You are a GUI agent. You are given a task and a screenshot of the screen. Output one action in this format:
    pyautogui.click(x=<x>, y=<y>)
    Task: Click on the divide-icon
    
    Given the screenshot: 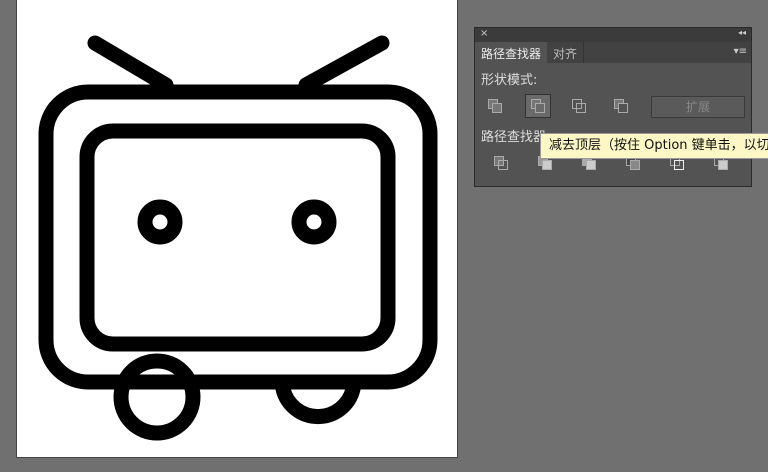 What is the action you would take?
    pyautogui.click(x=501, y=163)
    